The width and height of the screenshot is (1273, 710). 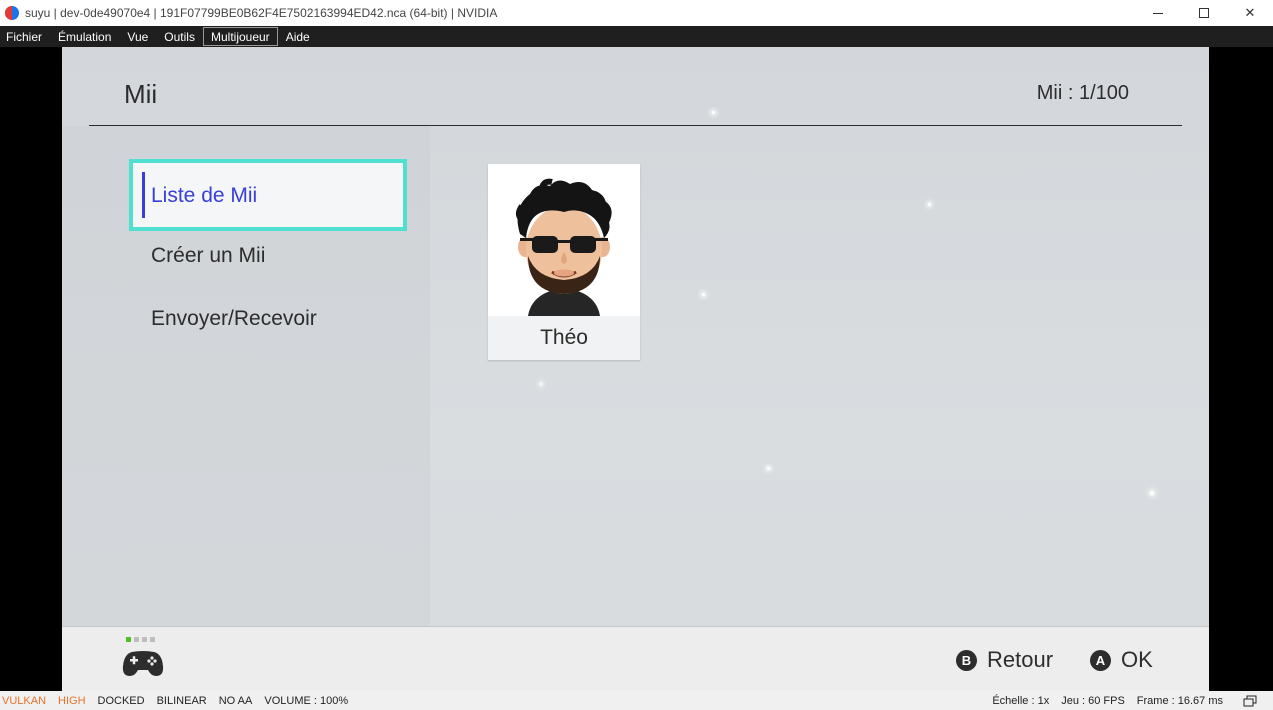 What do you see at coordinates (1021, 700) in the screenshot?
I see `status-scale: Échelle : 1x` at bounding box center [1021, 700].